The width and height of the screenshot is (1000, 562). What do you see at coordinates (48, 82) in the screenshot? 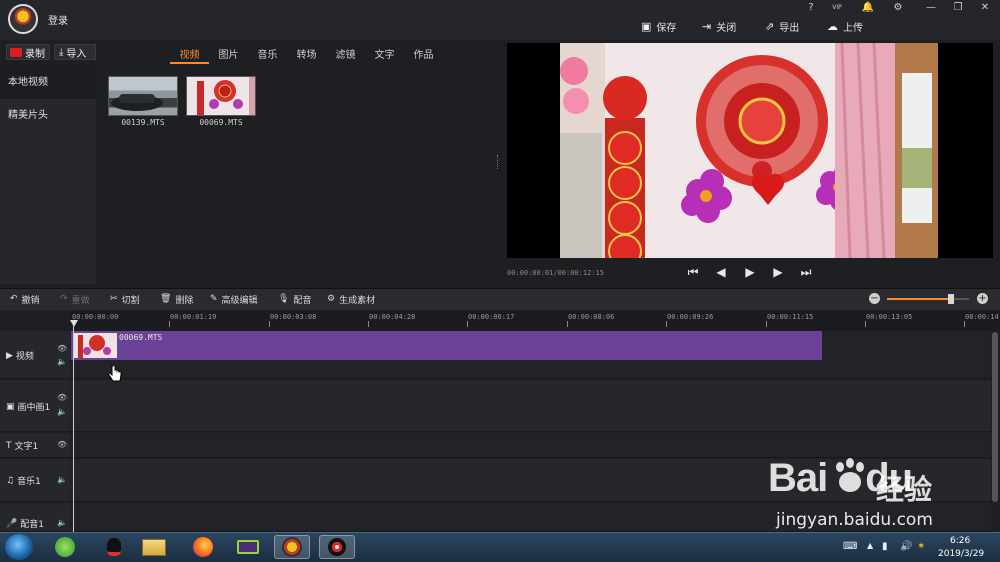
I see `sidebar-item-local-video: 本地视频` at bounding box center [48, 82].